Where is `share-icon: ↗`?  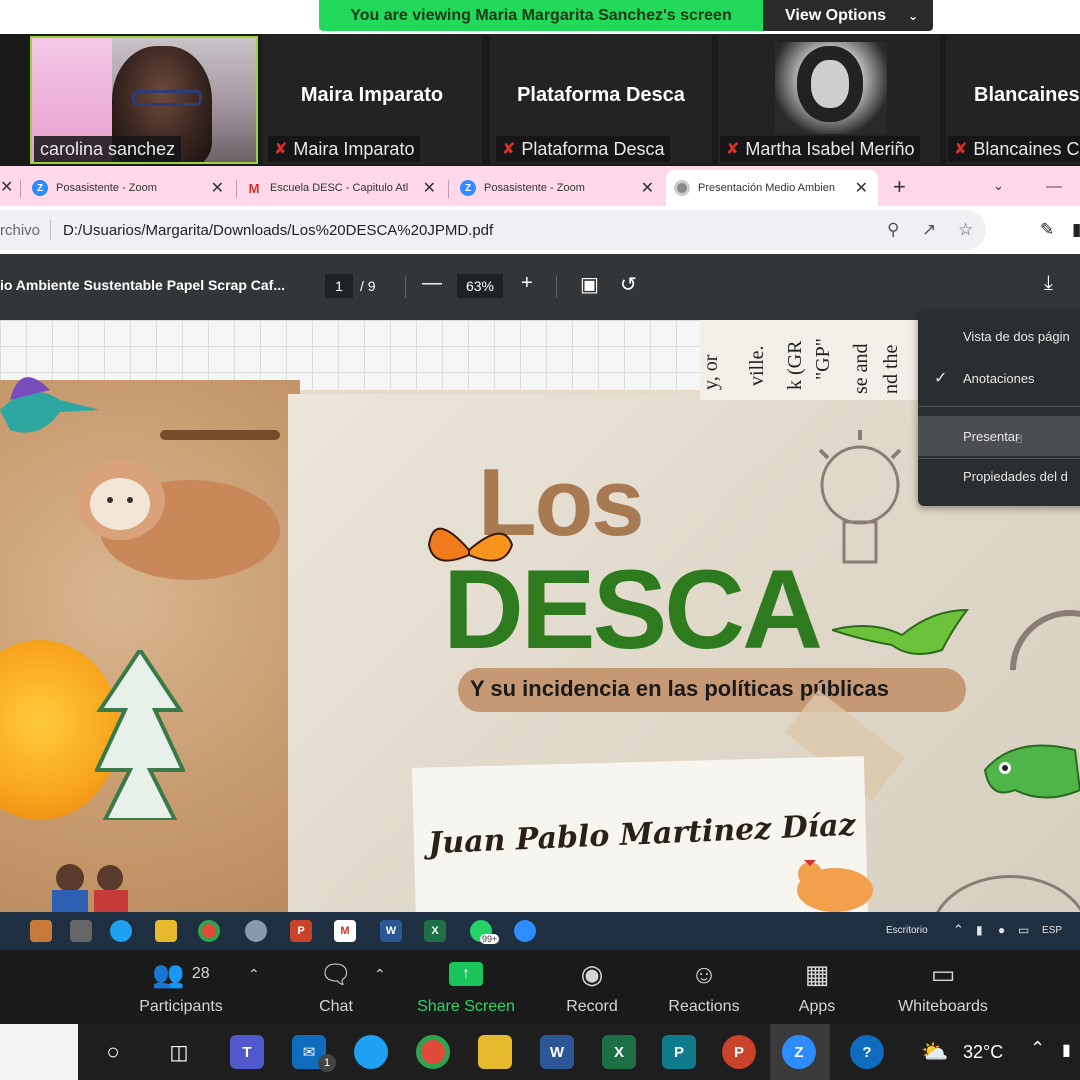 share-icon: ↗ is located at coordinates (929, 230).